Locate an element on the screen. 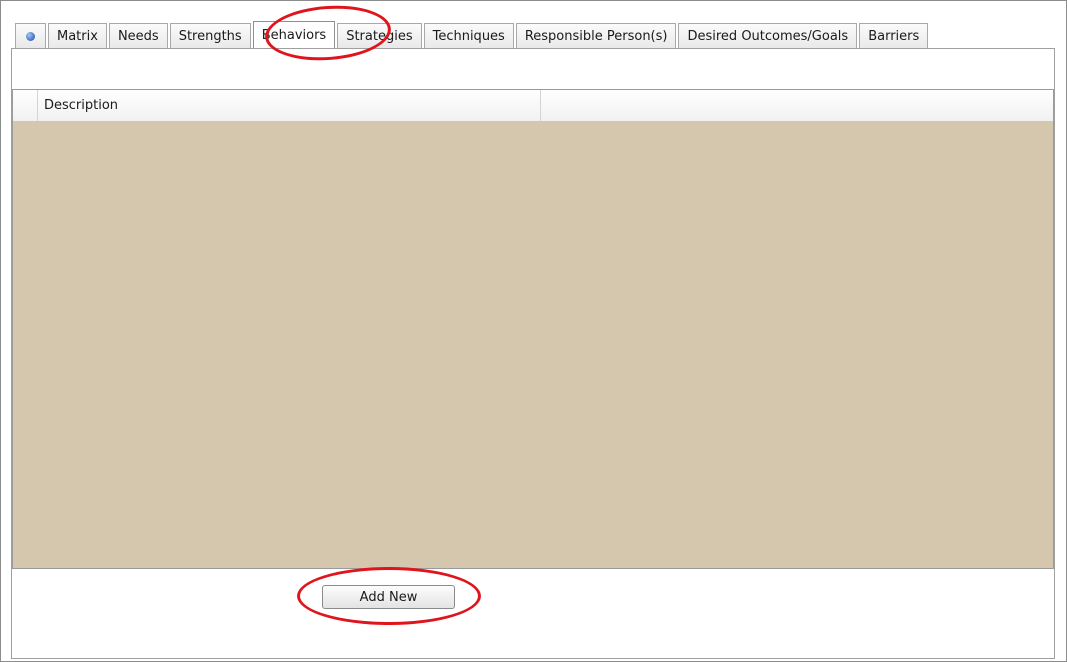 This screenshot has width=1067, height=662. tab-label: Desired Outcomes/Goals is located at coordinates (768, 36).